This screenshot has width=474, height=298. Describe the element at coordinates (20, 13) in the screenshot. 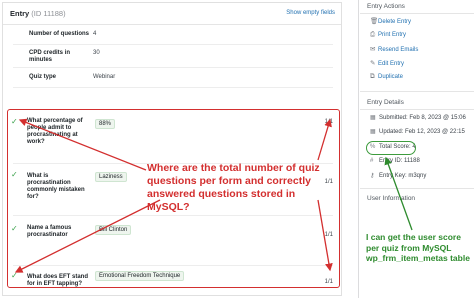

I see `entry-title-text: Entry` at that location.